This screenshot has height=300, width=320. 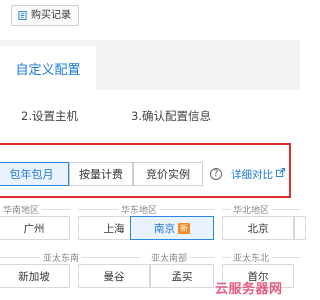 I want to click on billing-option-monthly: 包年包月, so click(x=34, y=174).